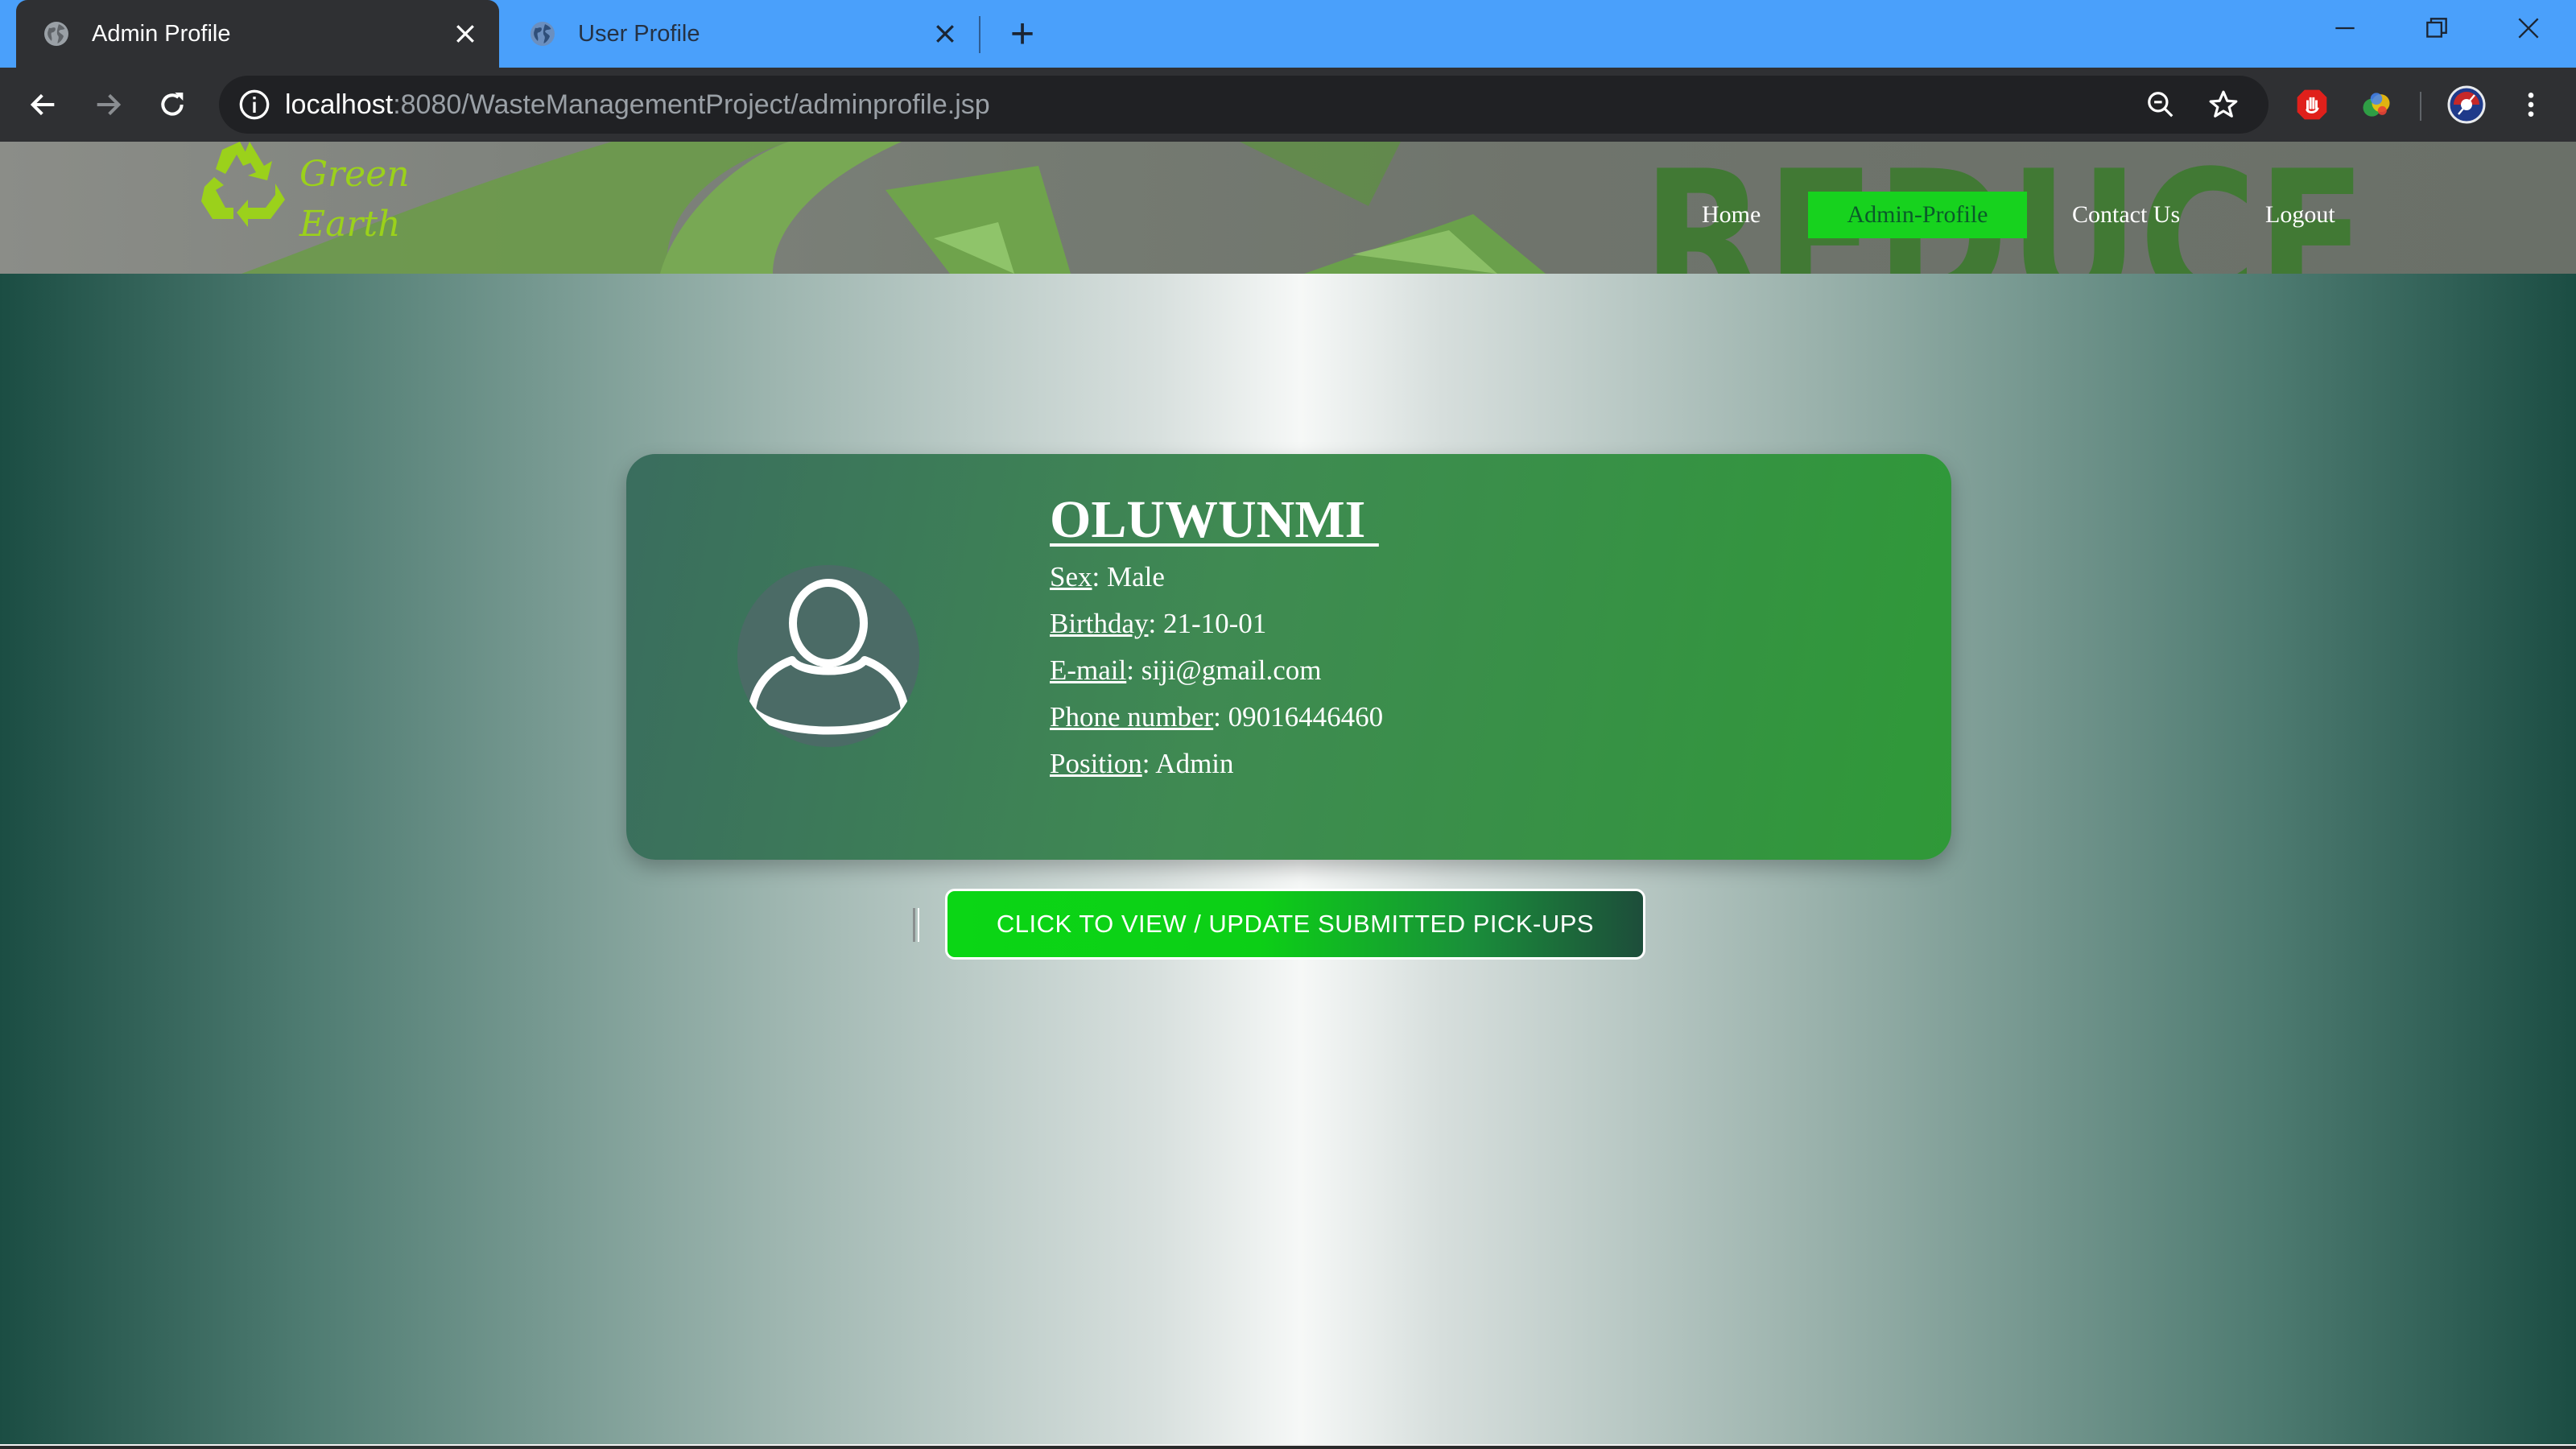 This screenshot has height=1449, width=2576. What do you see at coordinates (2312, 104) in the screenshot?
I see `adblock-icon` at bounding box center [2312, 104].